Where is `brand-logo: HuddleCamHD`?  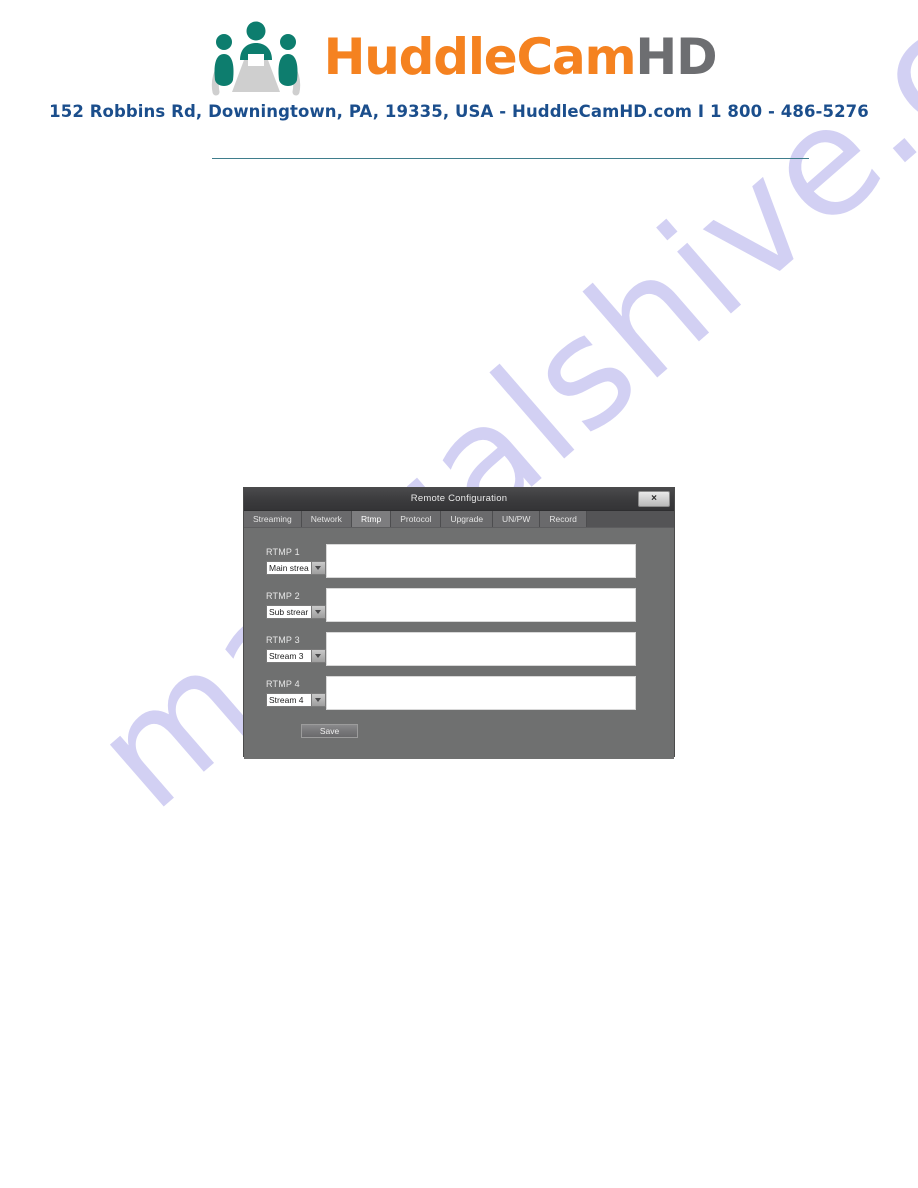 brand-logo: HuddleCamHD is located at coordinates (459, 48).